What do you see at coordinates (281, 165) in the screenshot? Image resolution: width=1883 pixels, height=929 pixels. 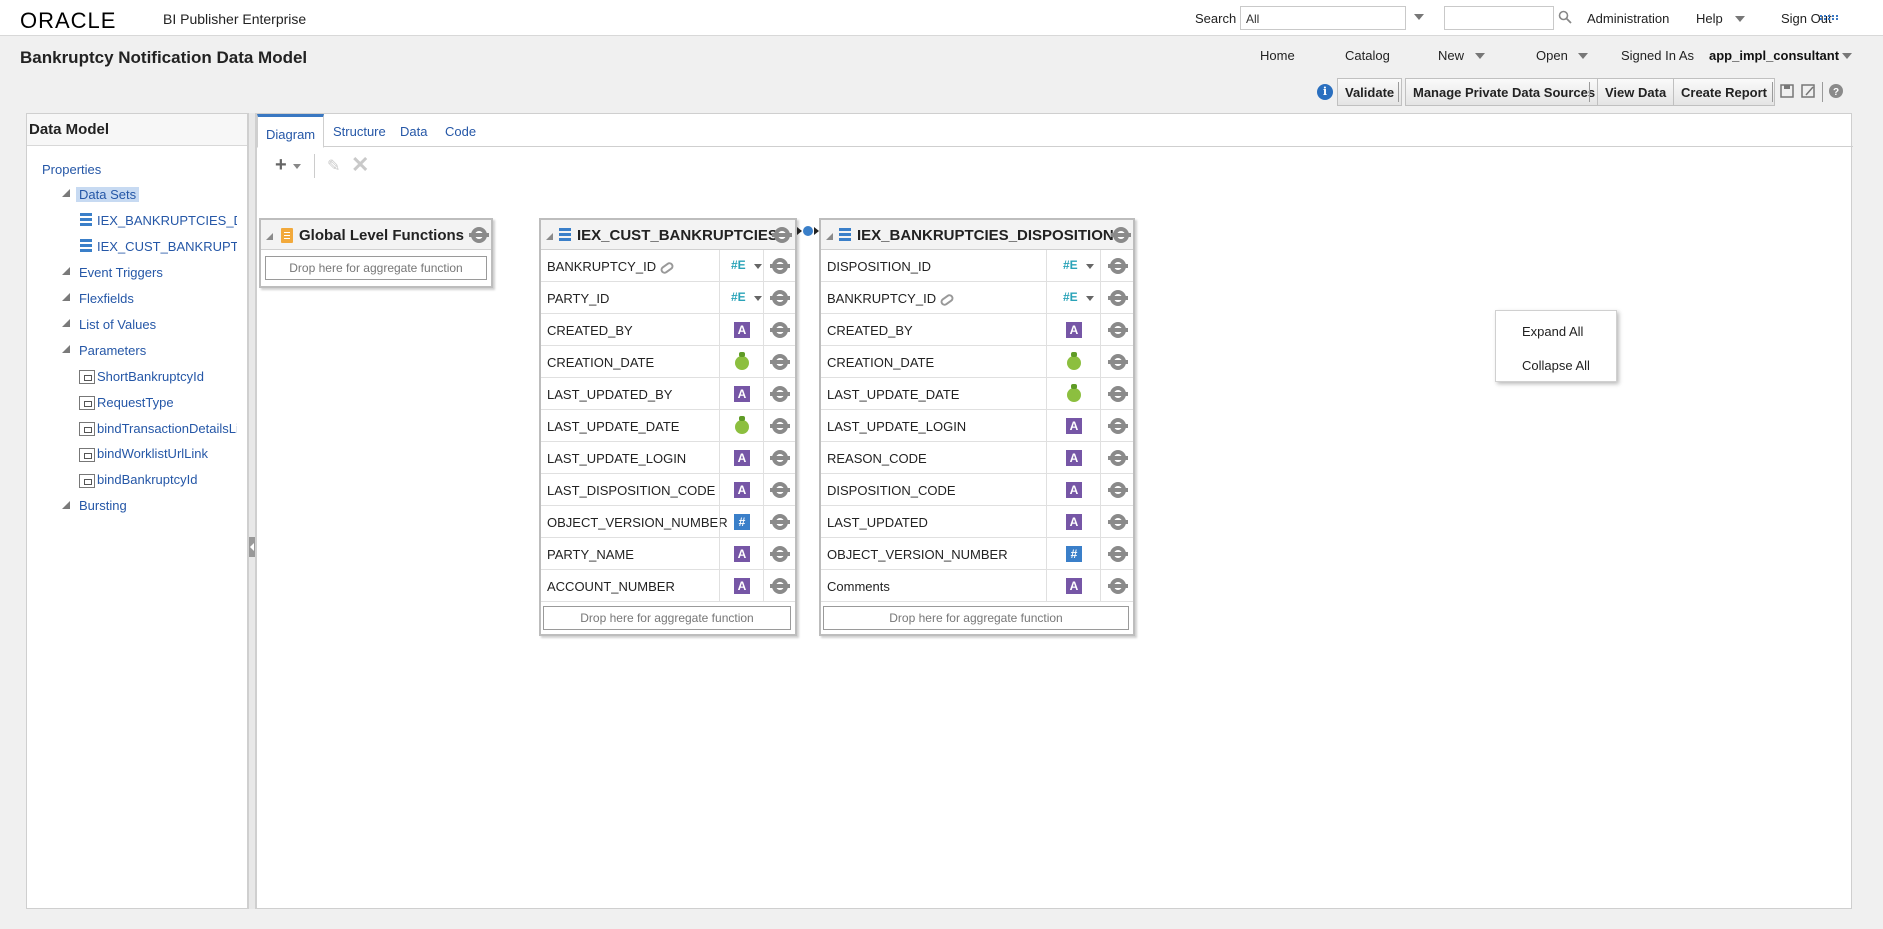 I see `add-icon: +` at bounding box center [281, 165].